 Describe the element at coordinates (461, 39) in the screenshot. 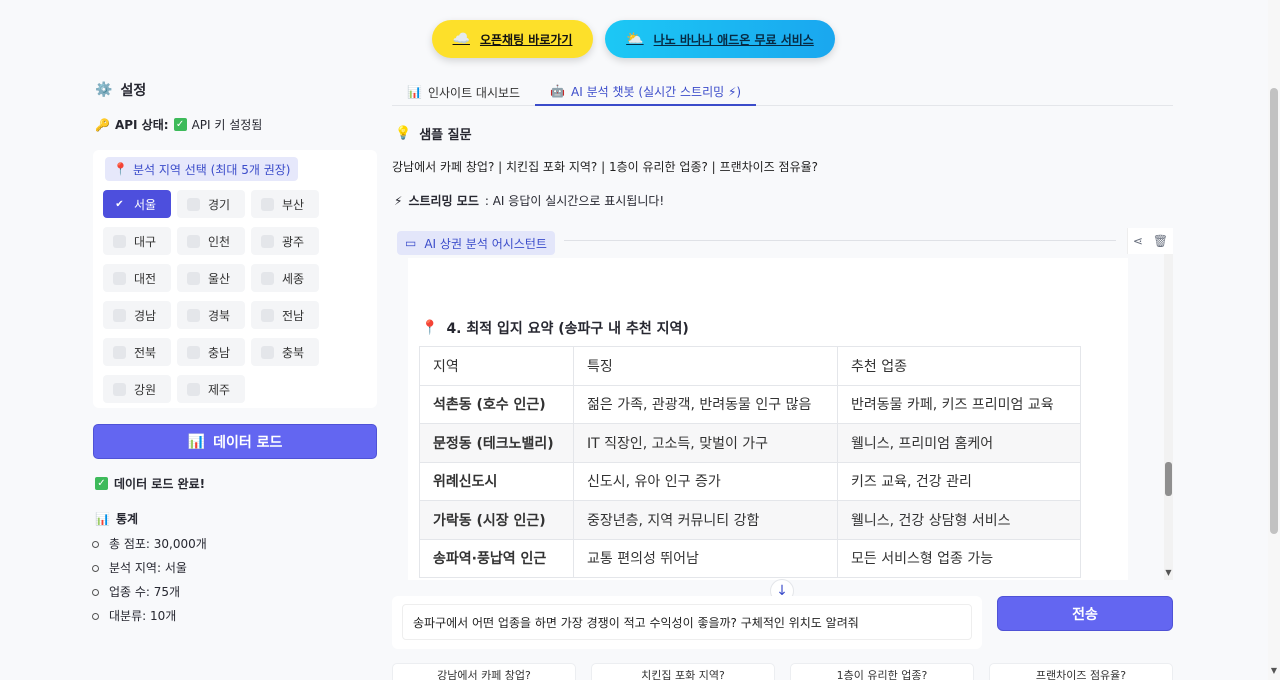

I see `cloud-icon: ☁️` at that location.